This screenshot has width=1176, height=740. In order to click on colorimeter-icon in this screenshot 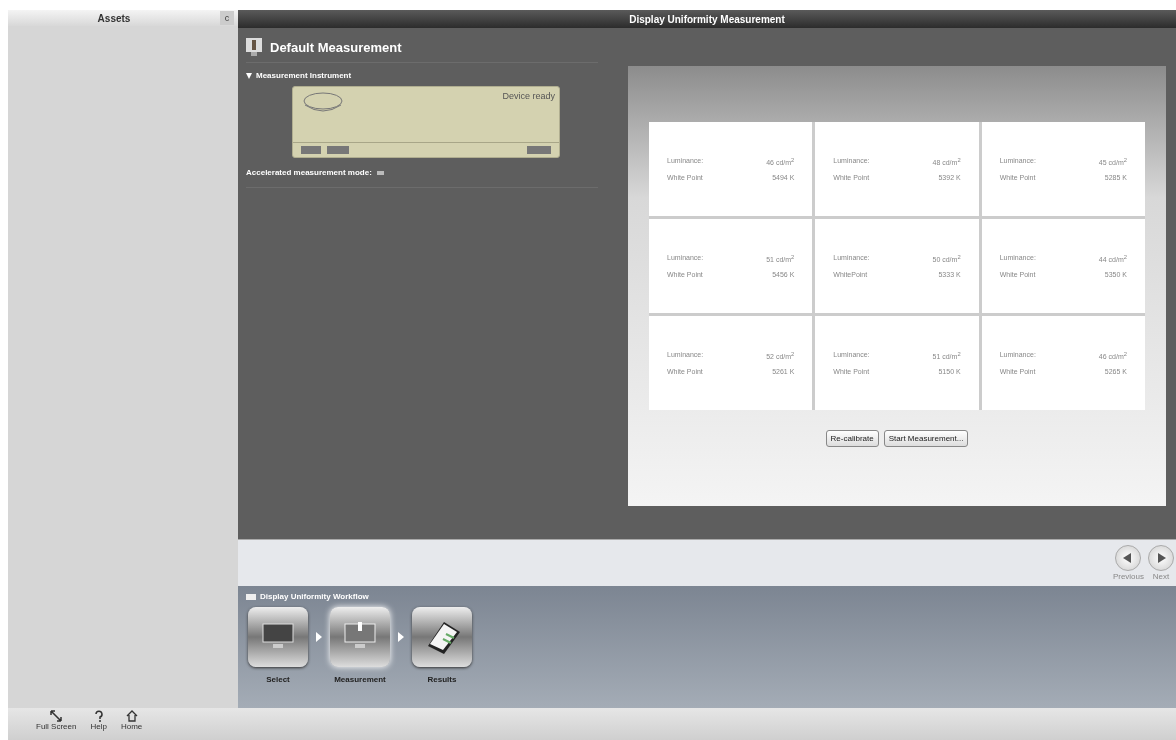, I will do `click(323, 103)`.